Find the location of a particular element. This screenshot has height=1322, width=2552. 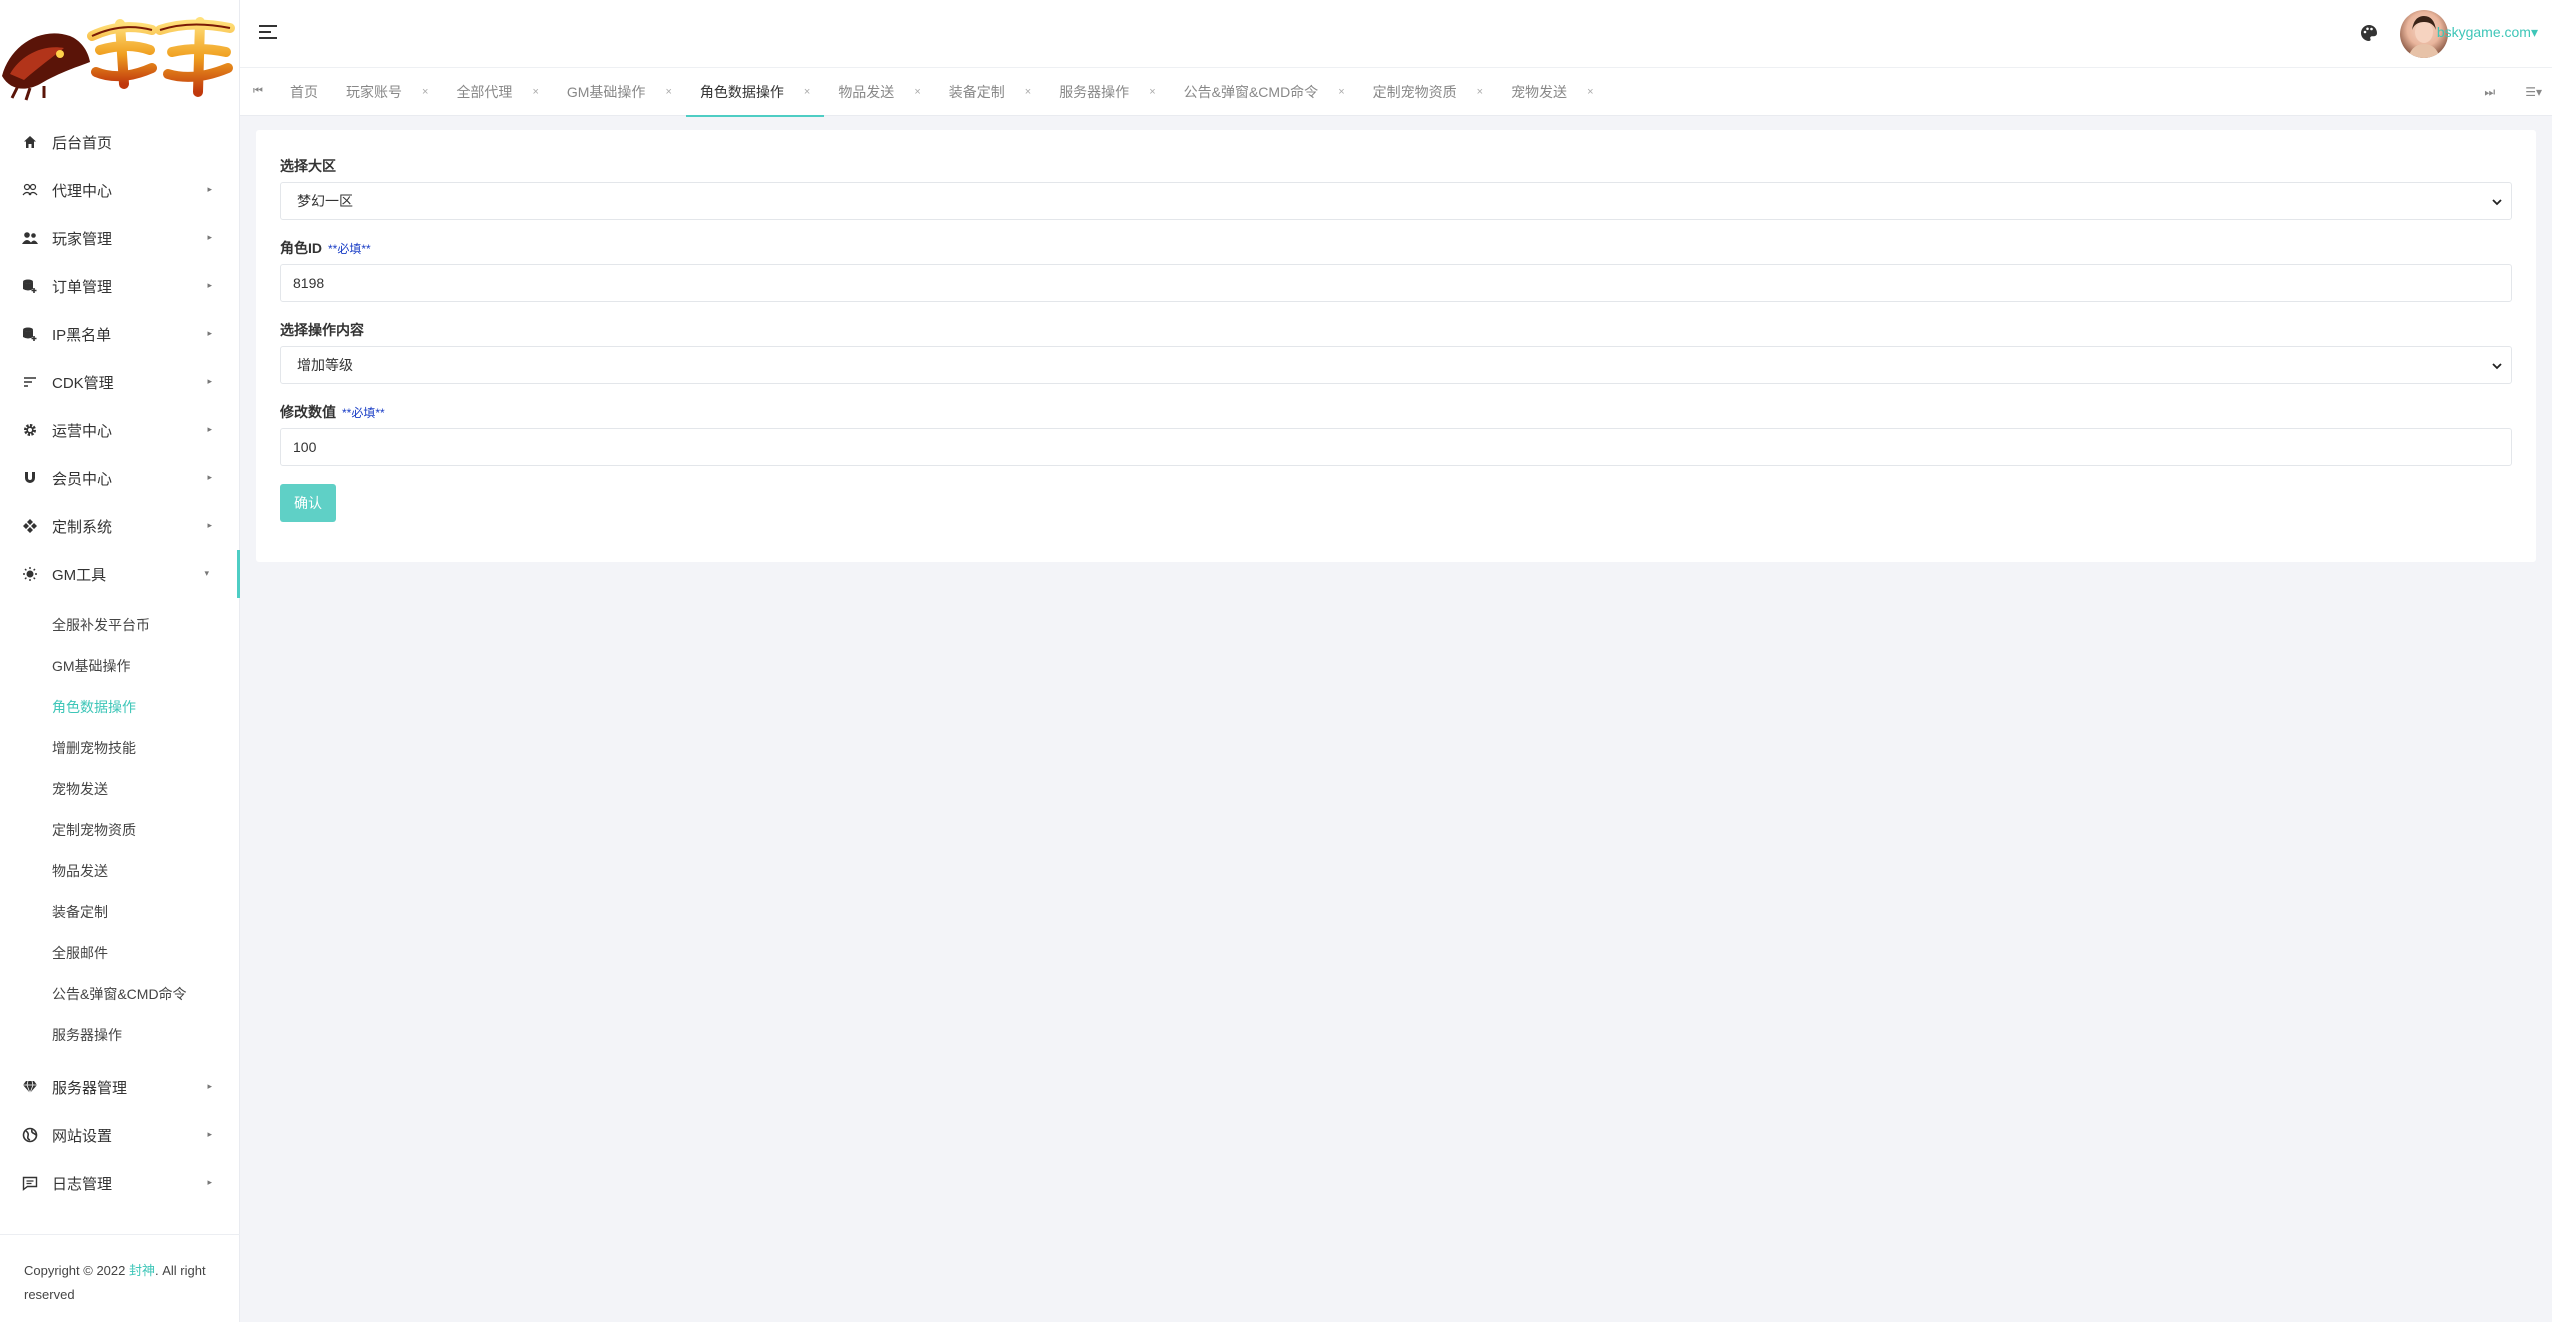

tab-pet-send: 宠物发送 × is located at coordinates (1552, 92).